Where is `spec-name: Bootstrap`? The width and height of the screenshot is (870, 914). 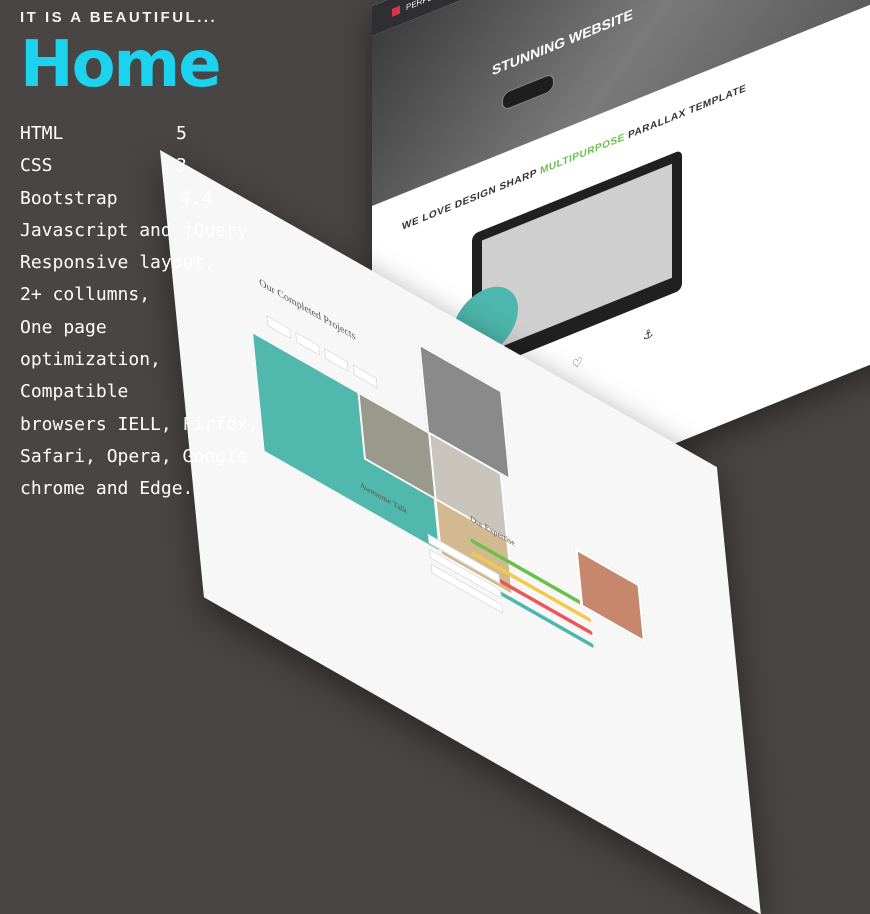 spec-name: Bootstrap is located at coordinates (69, 198).